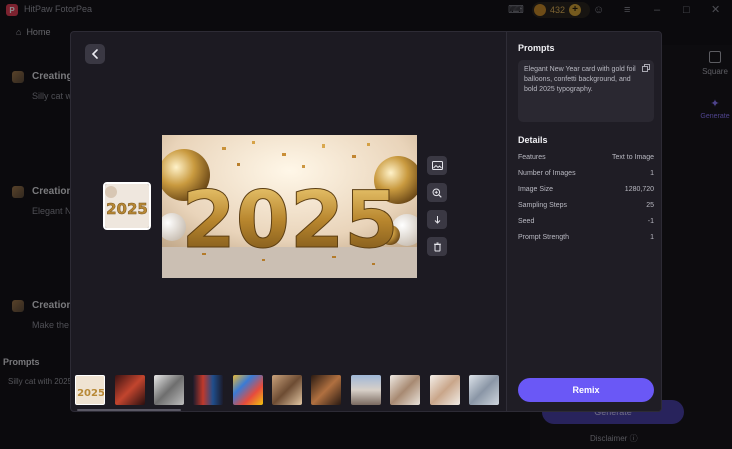  Describe the element at coordinates (547, 173) in the screenshot. I see `detail-key: Number of Images` at that location.